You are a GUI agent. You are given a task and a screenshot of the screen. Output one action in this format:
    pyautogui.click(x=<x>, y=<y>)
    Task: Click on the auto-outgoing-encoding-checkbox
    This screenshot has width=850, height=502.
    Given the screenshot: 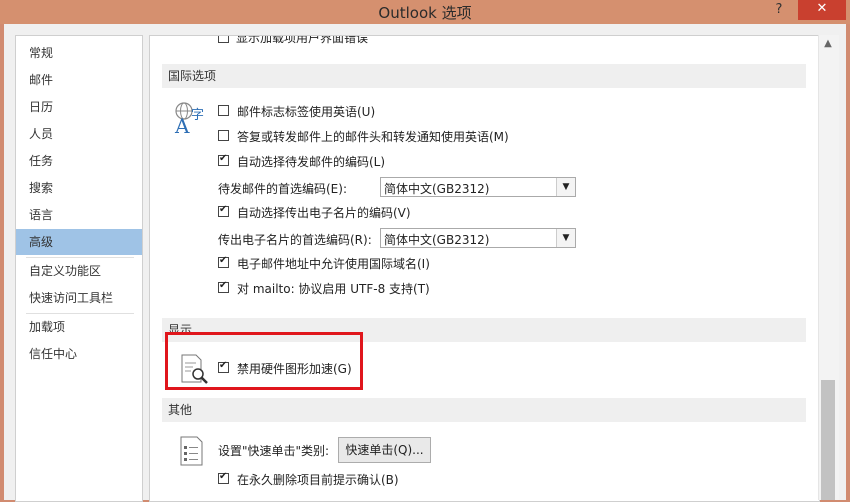 What is the action you would take?
    pyautogui.click(x=223, y=159)
    